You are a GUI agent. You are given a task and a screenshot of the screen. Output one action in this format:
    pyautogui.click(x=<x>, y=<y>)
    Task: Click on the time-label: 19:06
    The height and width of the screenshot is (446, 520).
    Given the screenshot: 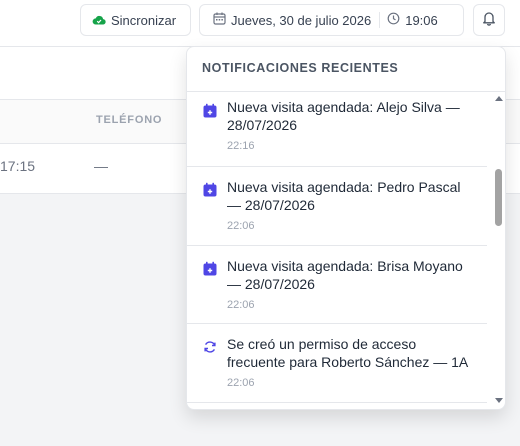 What is the action you would take?
    pyautogui.click(x=421, y=20)
    